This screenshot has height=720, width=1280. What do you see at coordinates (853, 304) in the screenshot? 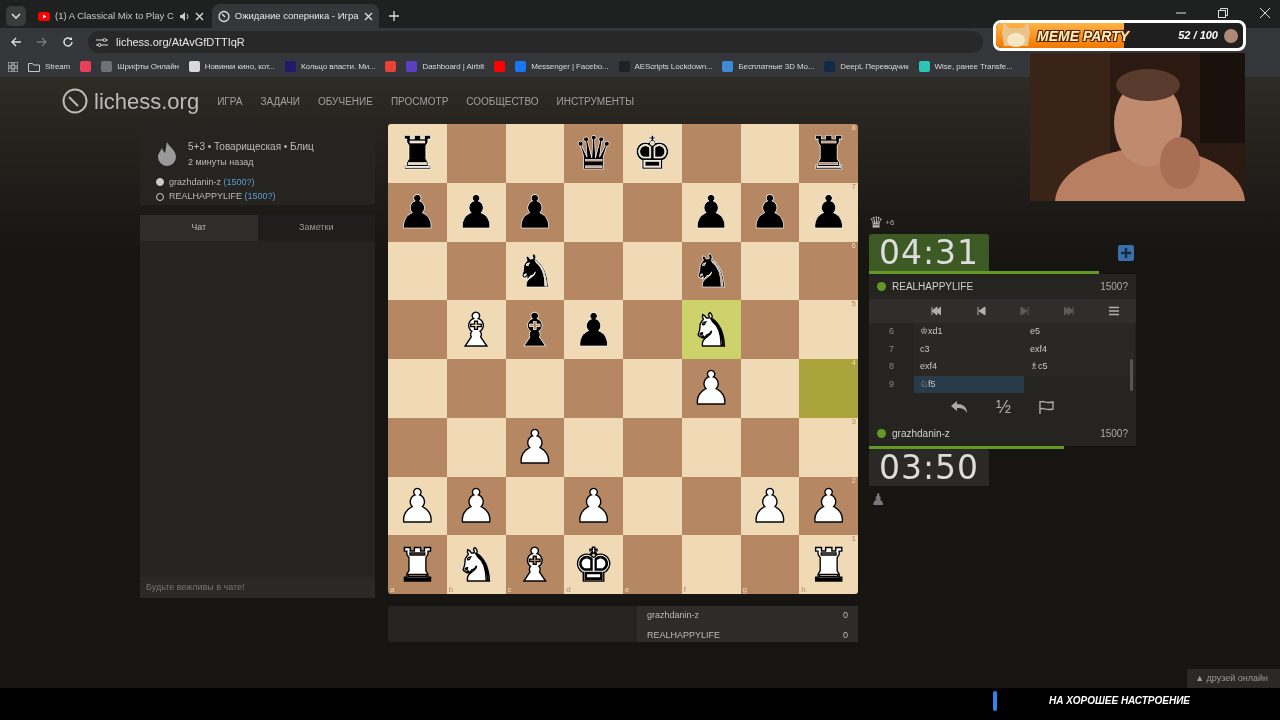
I see `rank-label: 5` at bounding box center [853, 304].